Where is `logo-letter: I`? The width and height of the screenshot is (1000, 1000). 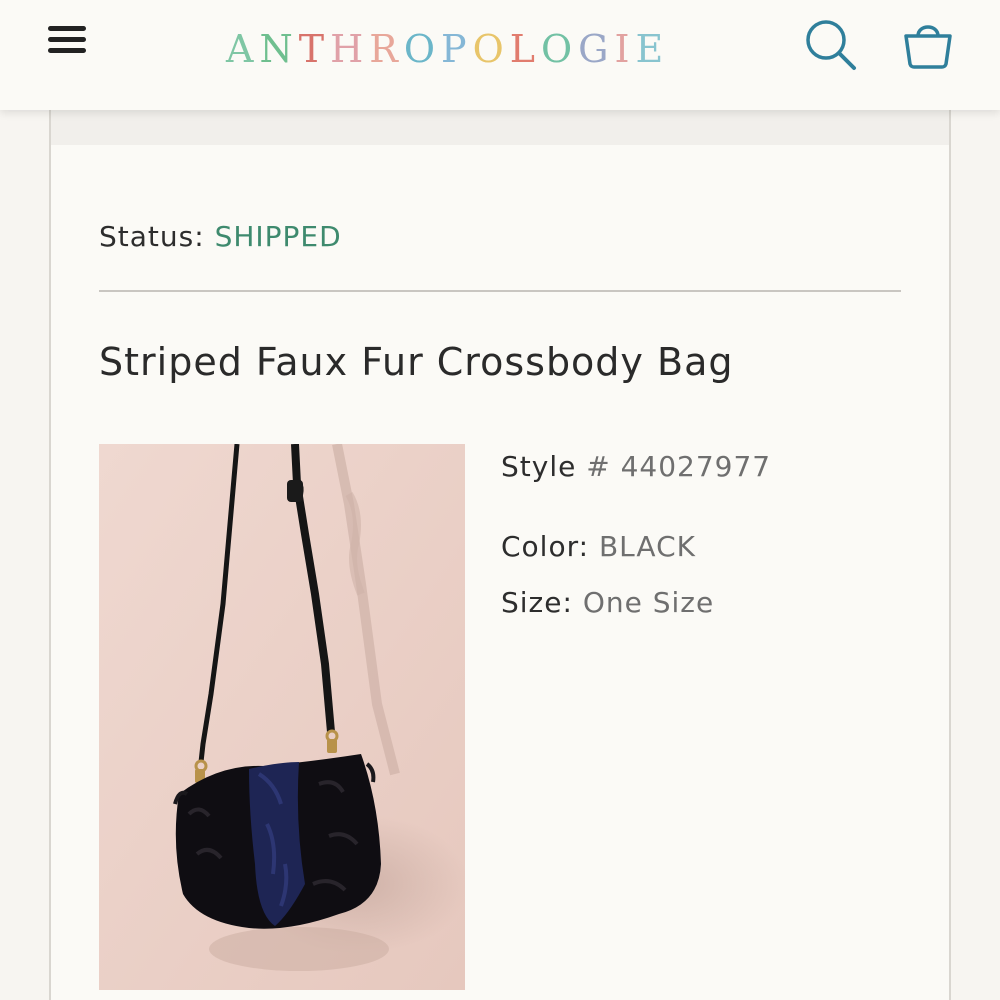 logo-letter: I is located at coordinates (625, 49).